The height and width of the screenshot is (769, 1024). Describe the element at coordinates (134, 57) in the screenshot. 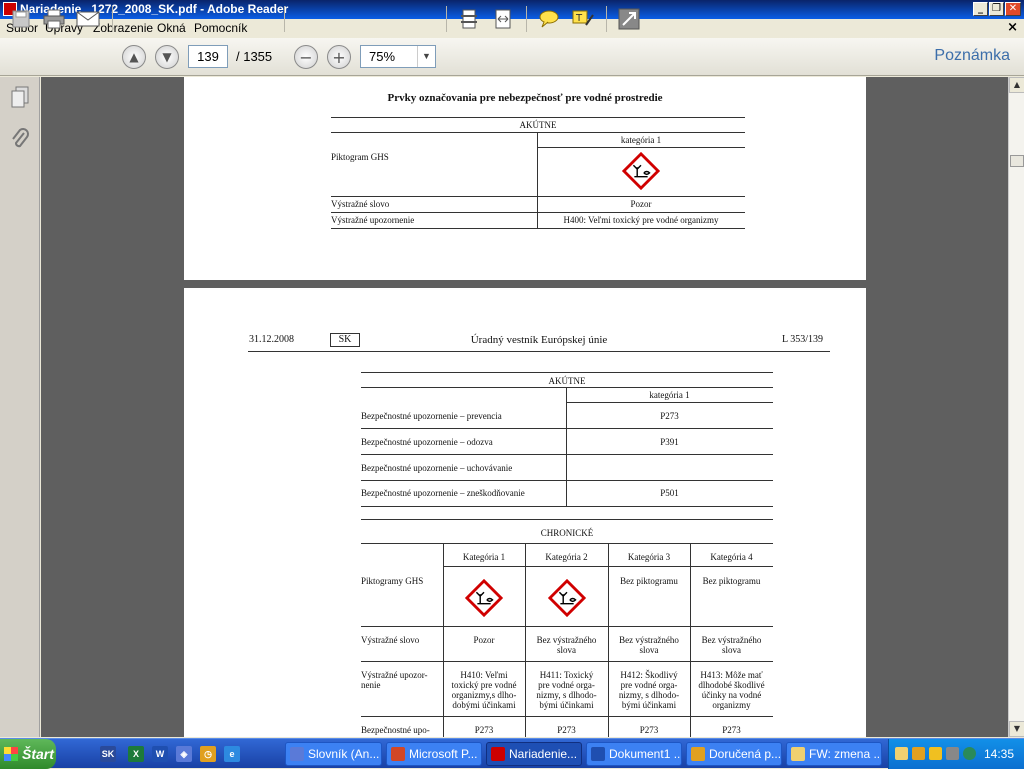

I see `previous-page-icon: ▲` at that location.